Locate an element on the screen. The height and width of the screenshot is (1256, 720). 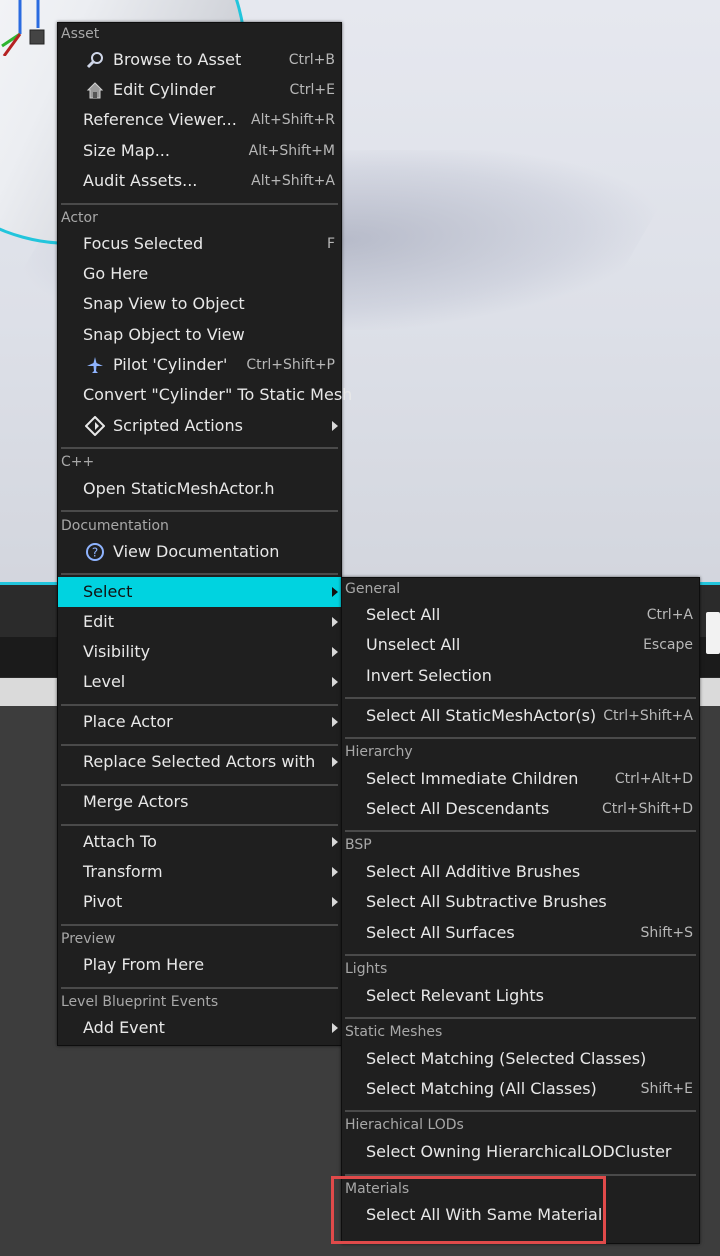
transform-gizmo-icon is located at coordinates (24, 28).